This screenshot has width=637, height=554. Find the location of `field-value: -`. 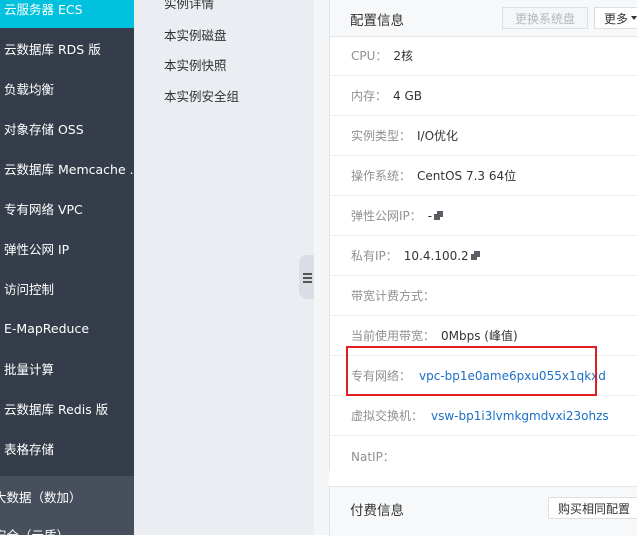

field-value: - is located at coordinates (430, 215).